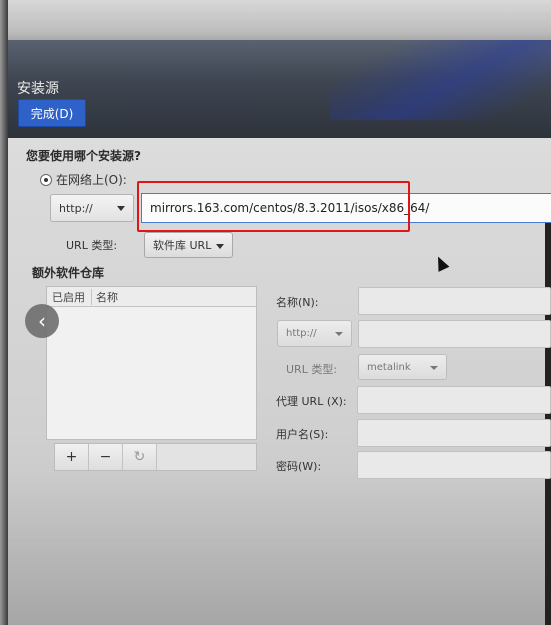 The image size is (551, 625). Describe the element at coordinates (68, 273) in the screenshot. I see `repos-heading: 额外软件仓库` at that location.